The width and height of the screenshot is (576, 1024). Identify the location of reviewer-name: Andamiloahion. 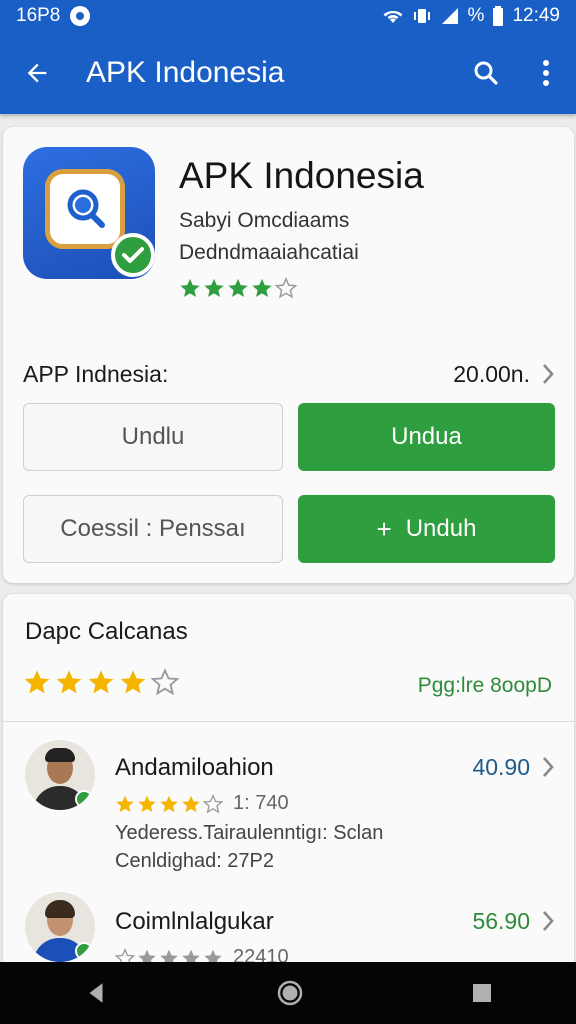
(194, 767).